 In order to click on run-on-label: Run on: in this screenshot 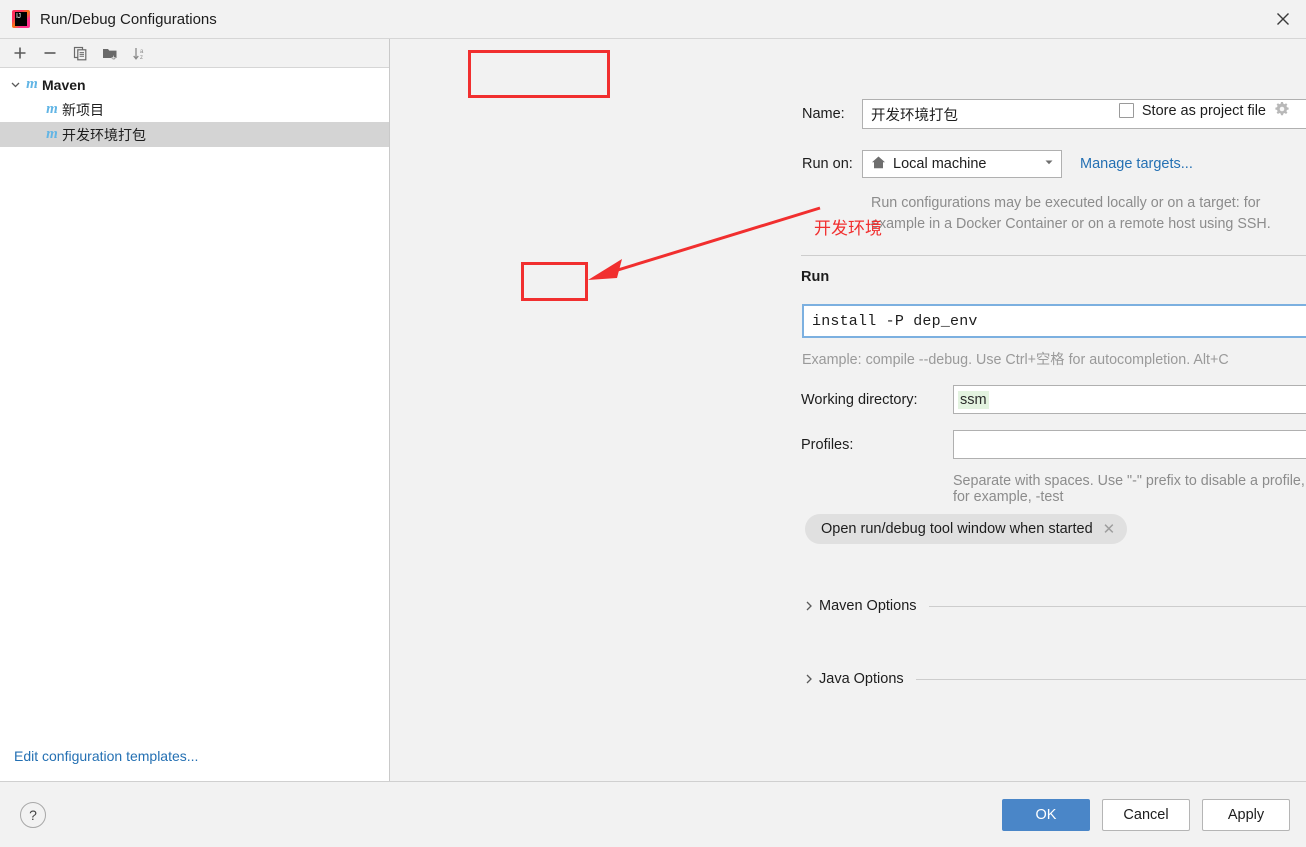, I will do `click(827, 164)`.